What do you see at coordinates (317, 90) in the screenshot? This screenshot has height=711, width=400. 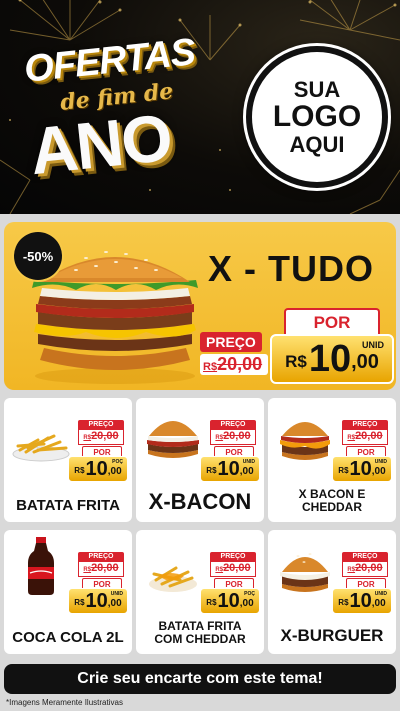 I see `logo-placeholder-line1: SUA` at bounding box center [317, 90].